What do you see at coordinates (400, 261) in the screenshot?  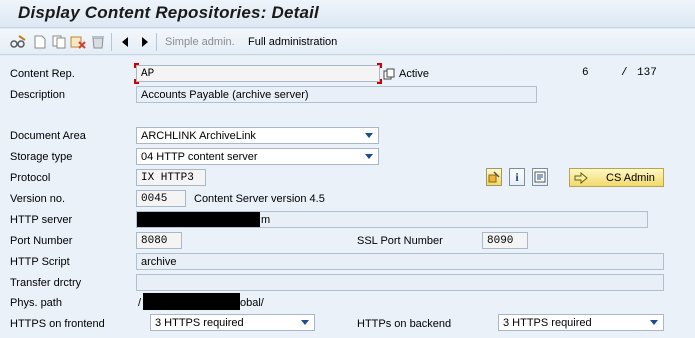 I see `http-script-field: archive` at bounding box center [400, 261].